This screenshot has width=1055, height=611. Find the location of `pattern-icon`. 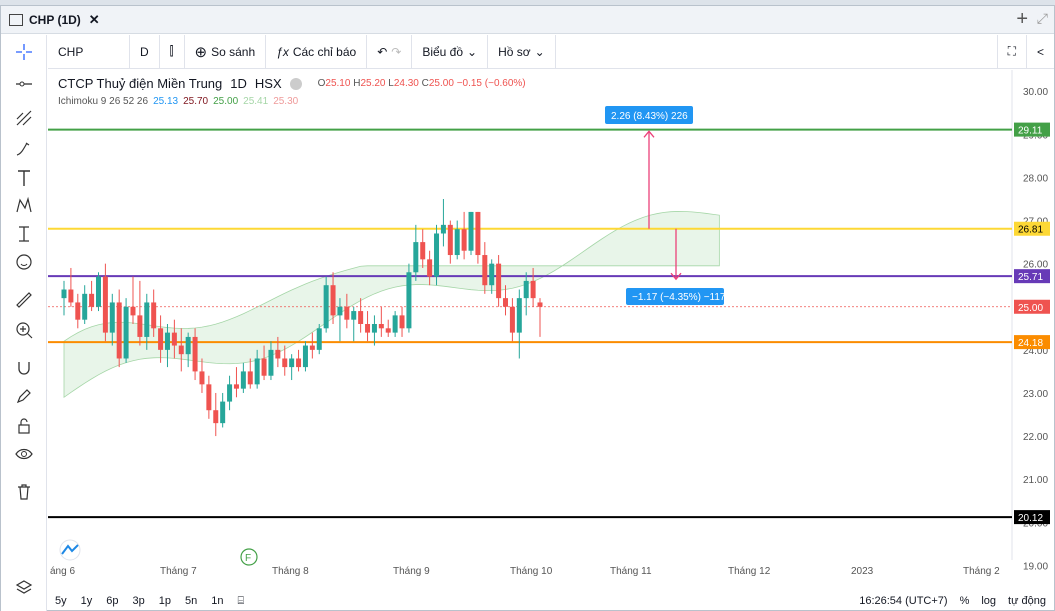

pattern-icon is located at coordinates (24, 206).